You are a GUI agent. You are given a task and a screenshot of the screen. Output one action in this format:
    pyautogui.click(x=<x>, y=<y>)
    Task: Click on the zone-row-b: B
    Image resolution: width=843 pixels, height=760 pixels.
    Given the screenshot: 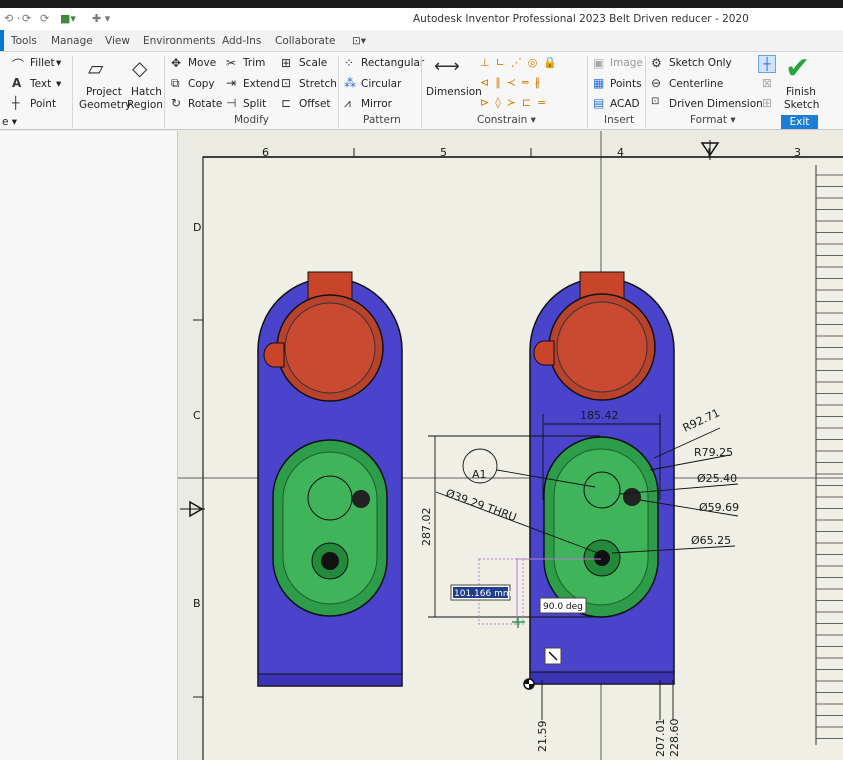 What is the action you would take?
    pyautogui.click(x=197, y=603)
    